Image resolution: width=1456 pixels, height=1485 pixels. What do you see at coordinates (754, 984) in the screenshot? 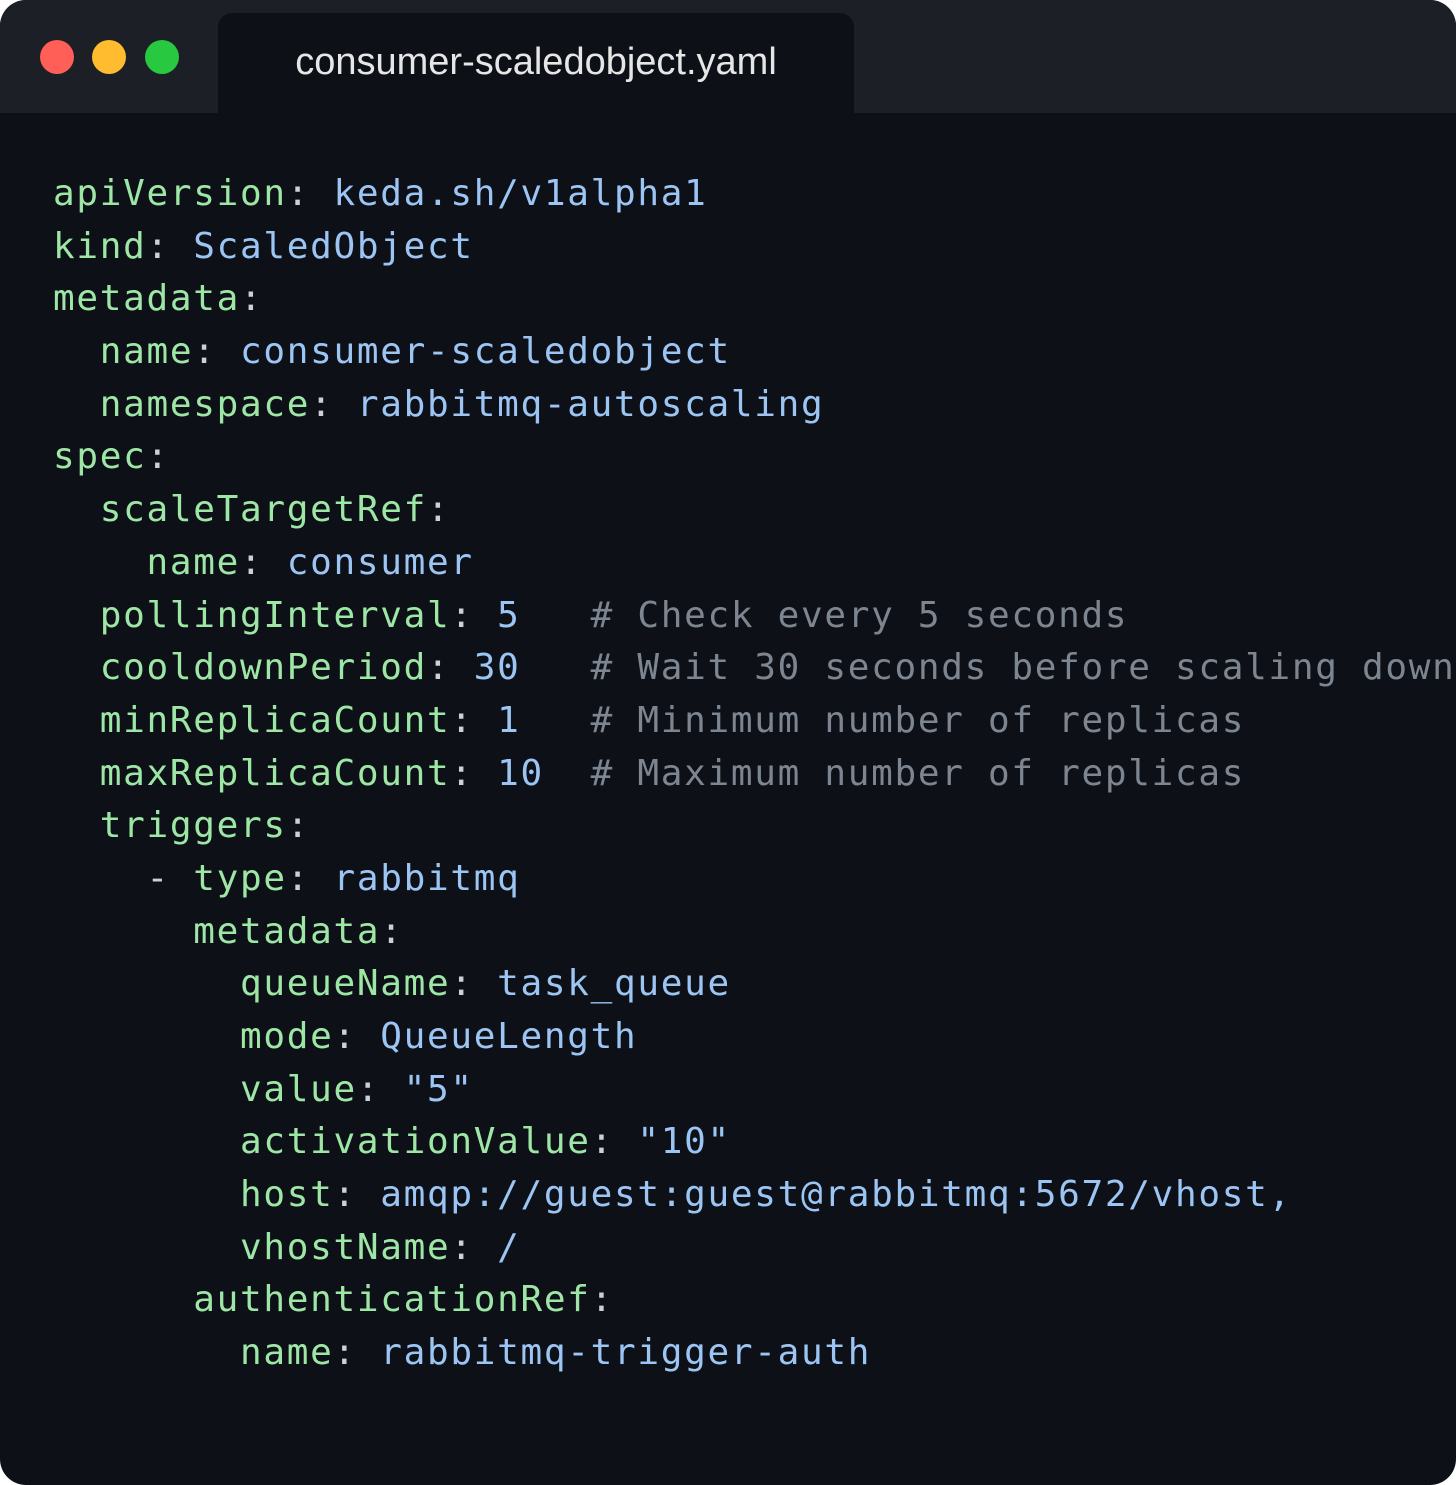
I see `code-line: queueName: task_queue` at bounding box center [754, 984].